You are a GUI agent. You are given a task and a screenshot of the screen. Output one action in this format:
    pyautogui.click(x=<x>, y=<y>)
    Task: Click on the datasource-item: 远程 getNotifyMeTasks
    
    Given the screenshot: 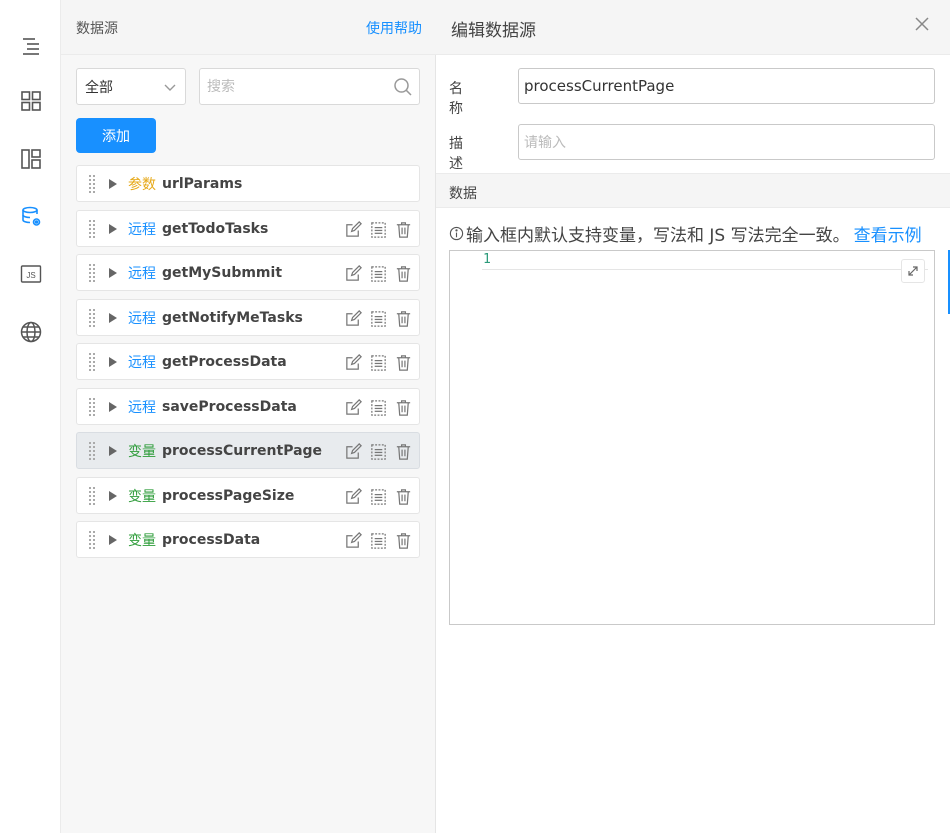 What is the action you would take?
    pyautogui.click(x=248, y=317)
    